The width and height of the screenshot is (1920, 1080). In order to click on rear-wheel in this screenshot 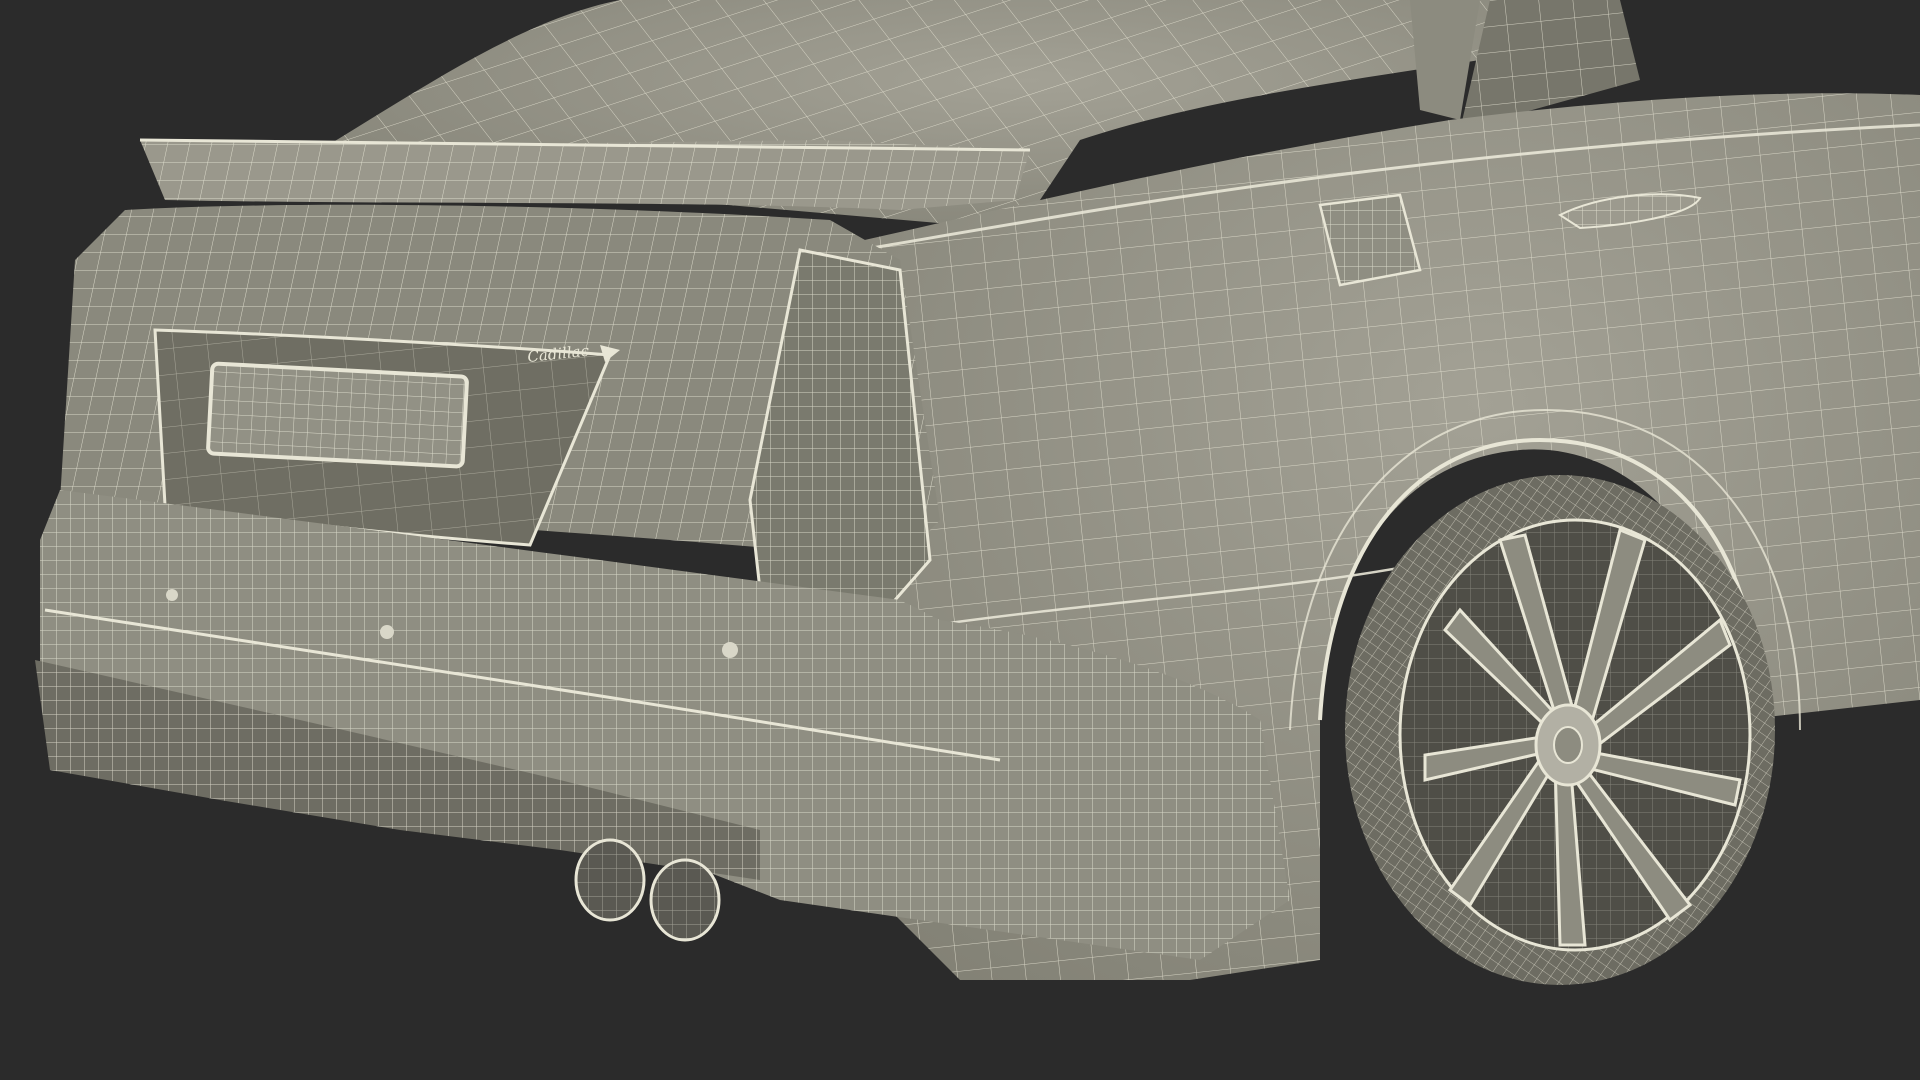, I will do `click(1560, 730)`.